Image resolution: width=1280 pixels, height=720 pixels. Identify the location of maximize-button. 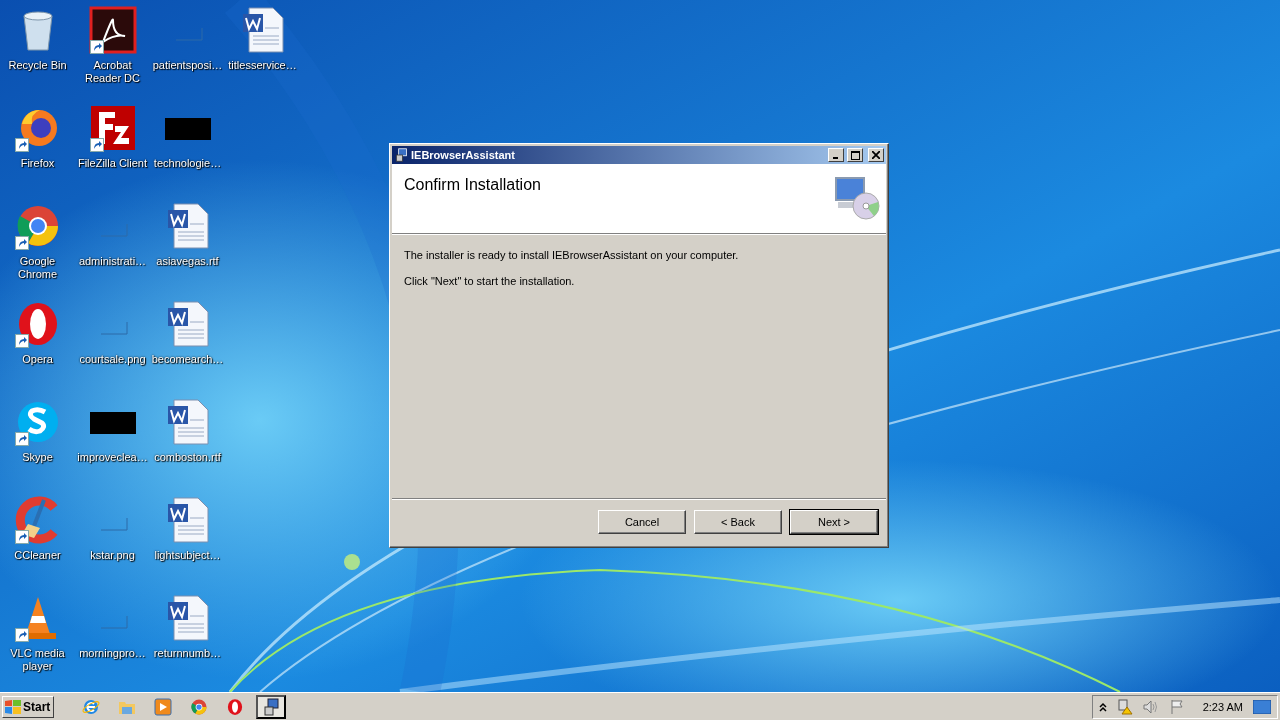
(855, 155).